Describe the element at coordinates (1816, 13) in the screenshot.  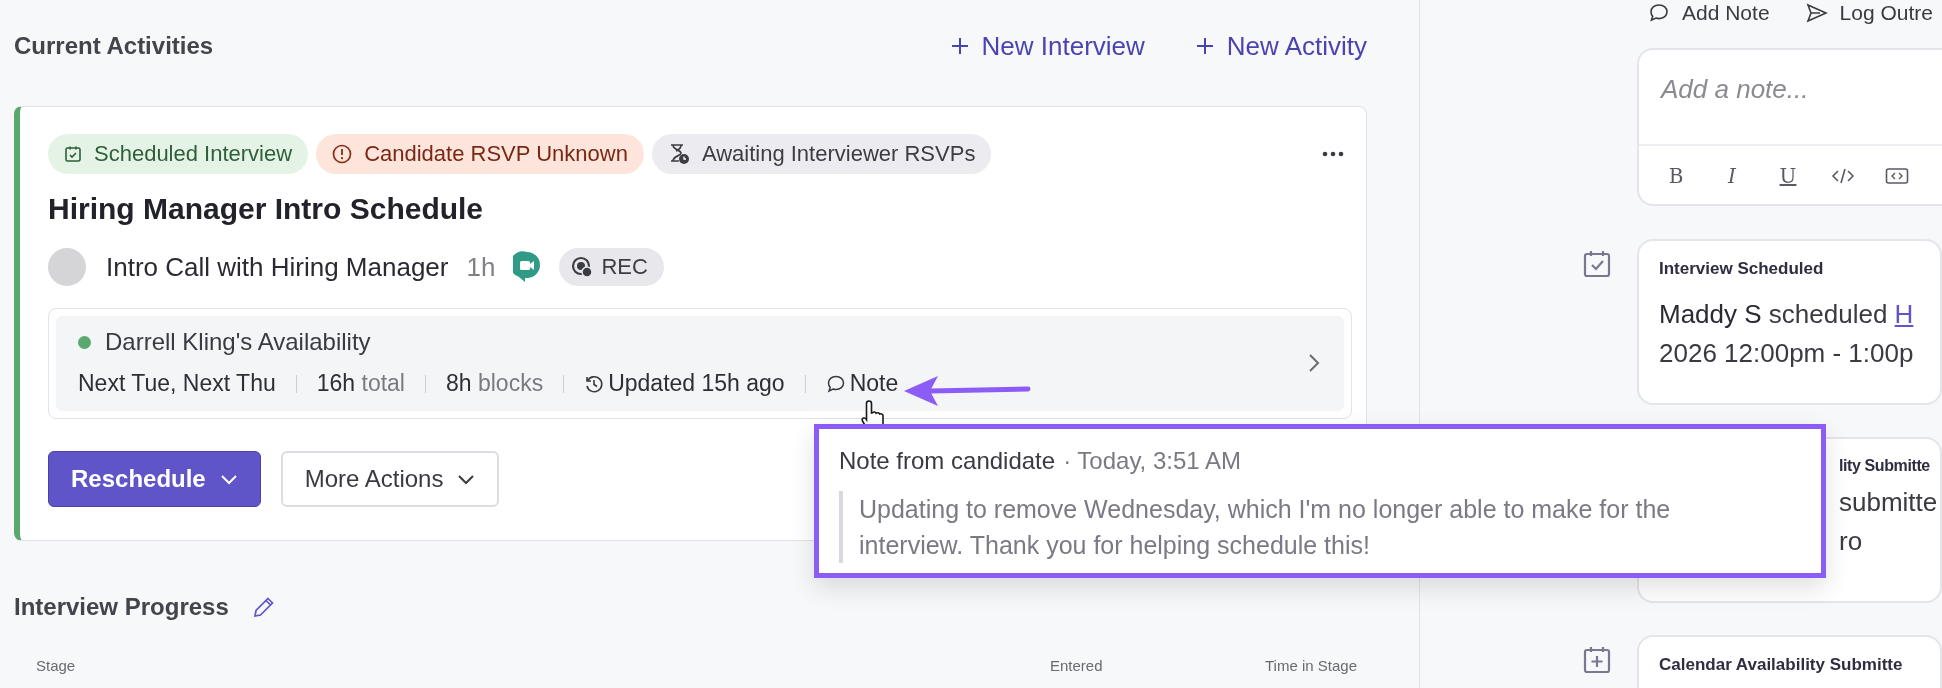
I see `send-icon` at that location.